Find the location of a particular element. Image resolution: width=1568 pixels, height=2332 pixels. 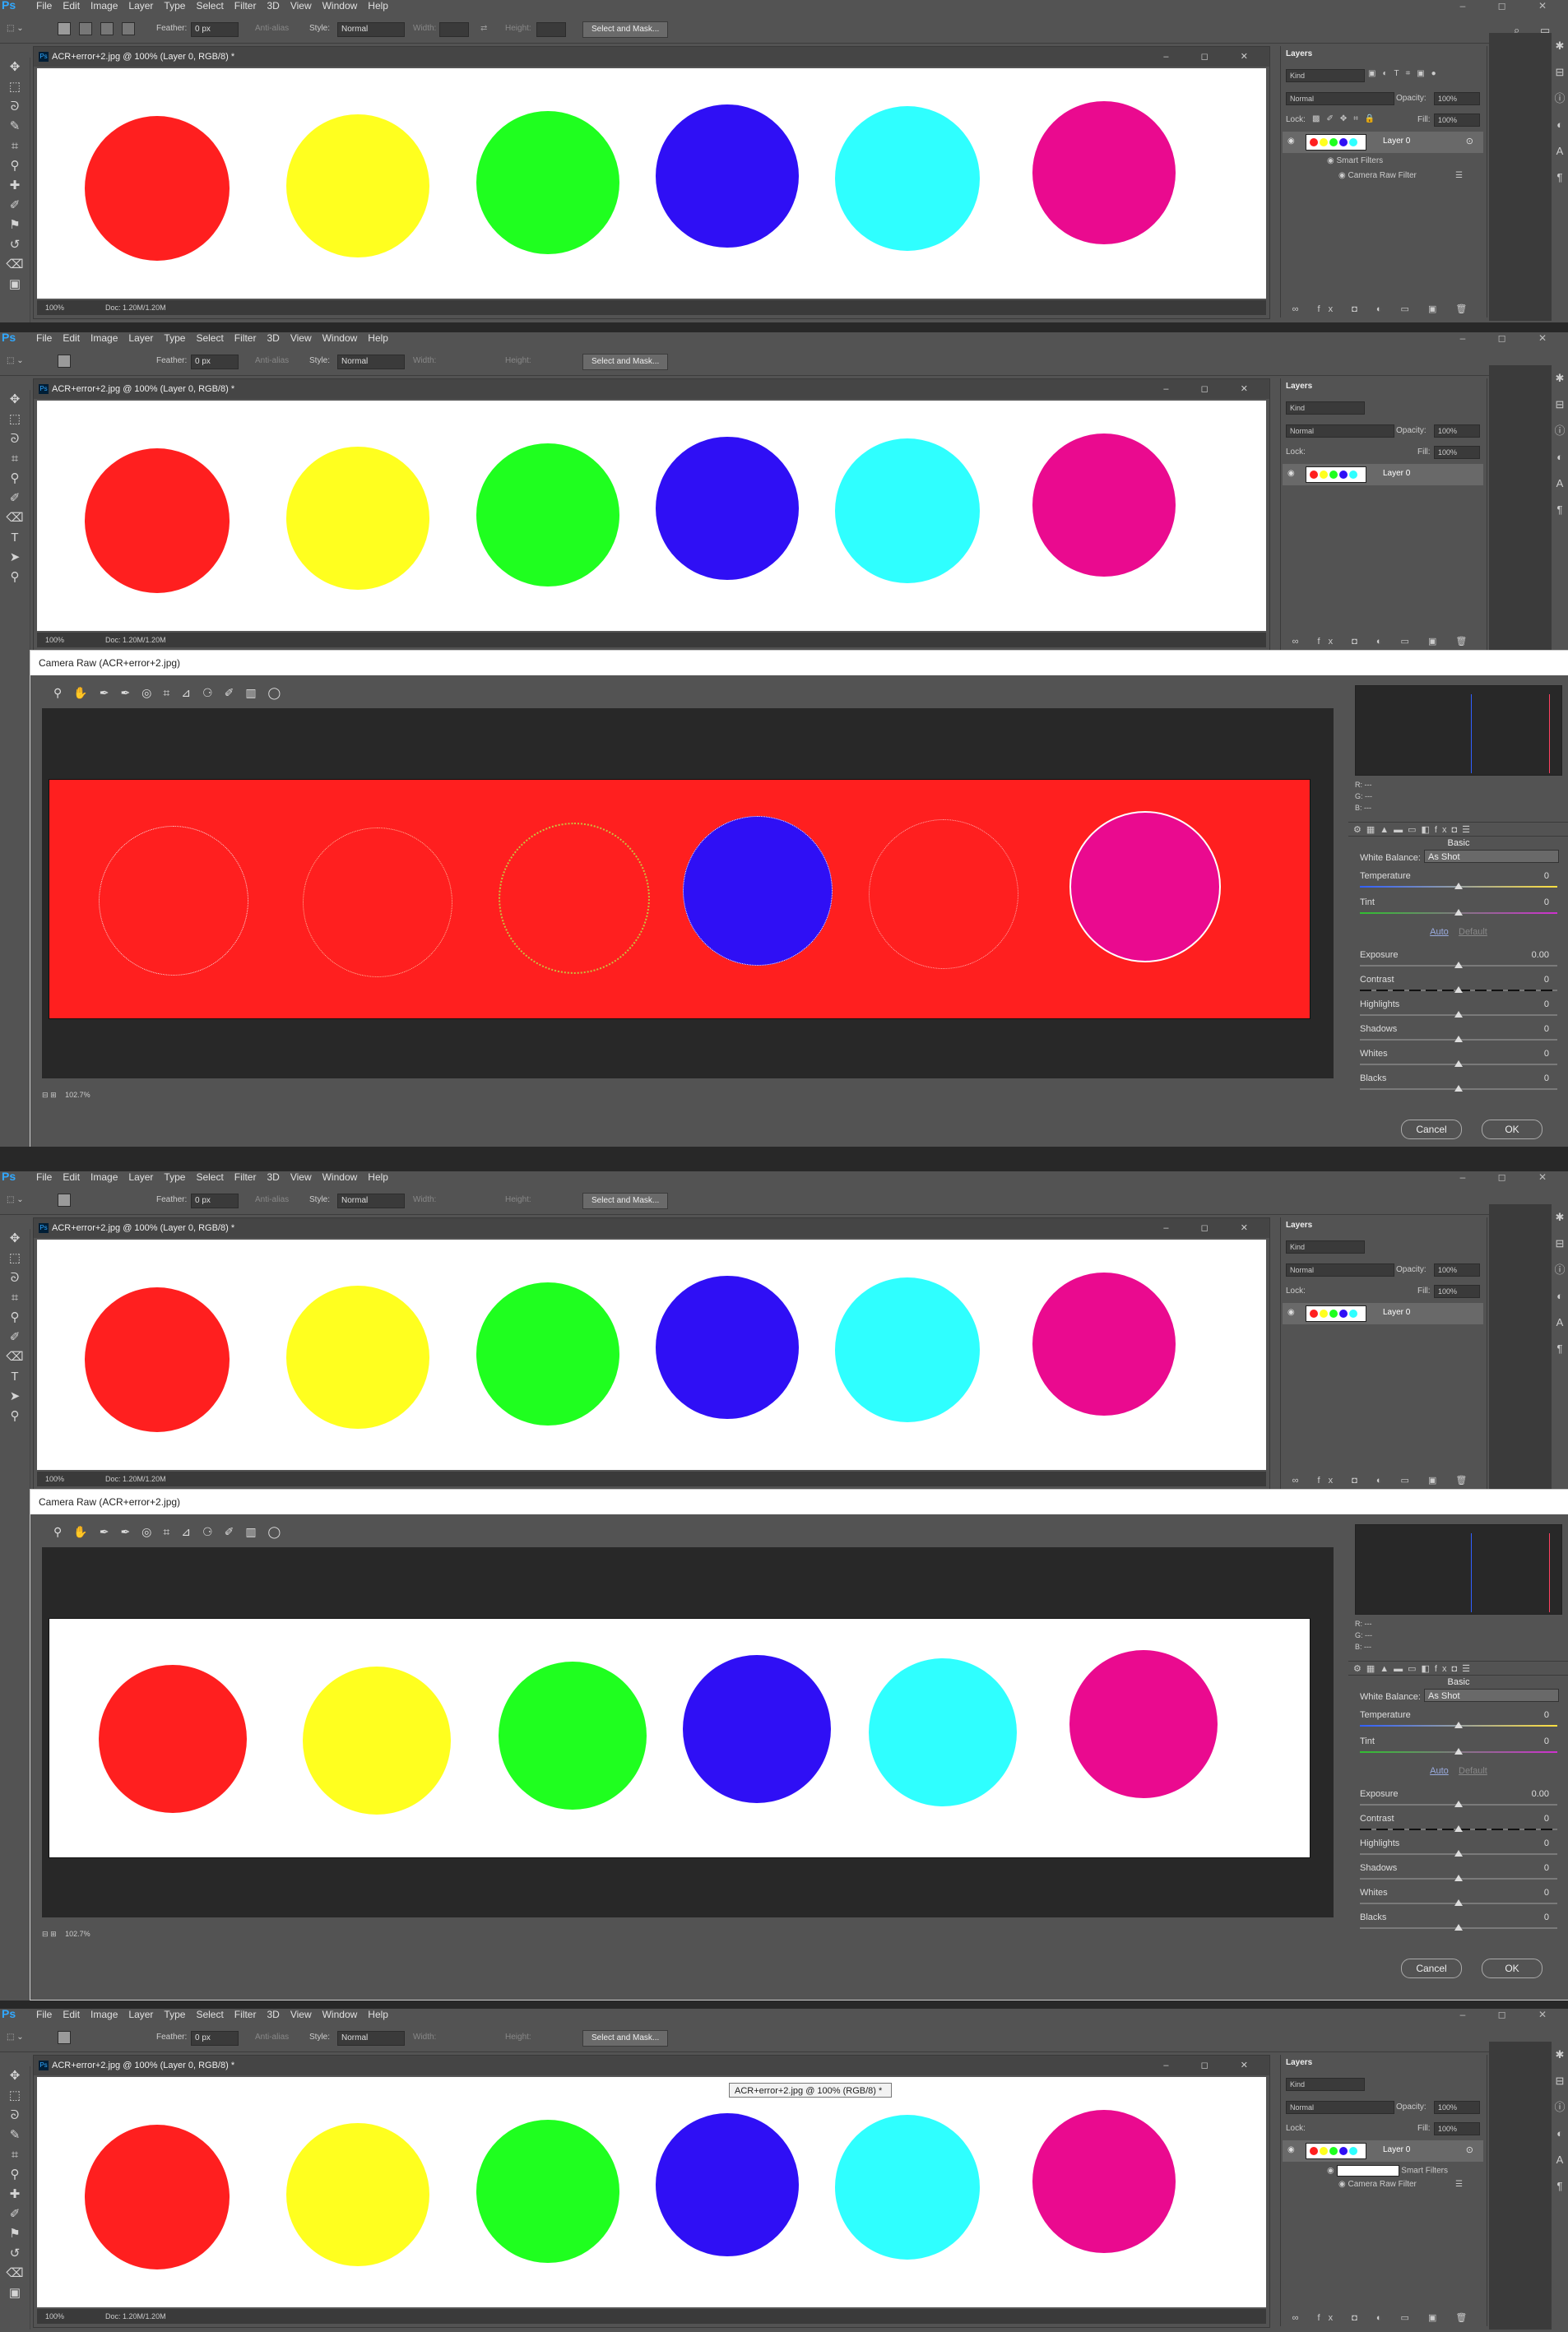

healing-brush-icon: ✚ is located at coordinates (15, 186).